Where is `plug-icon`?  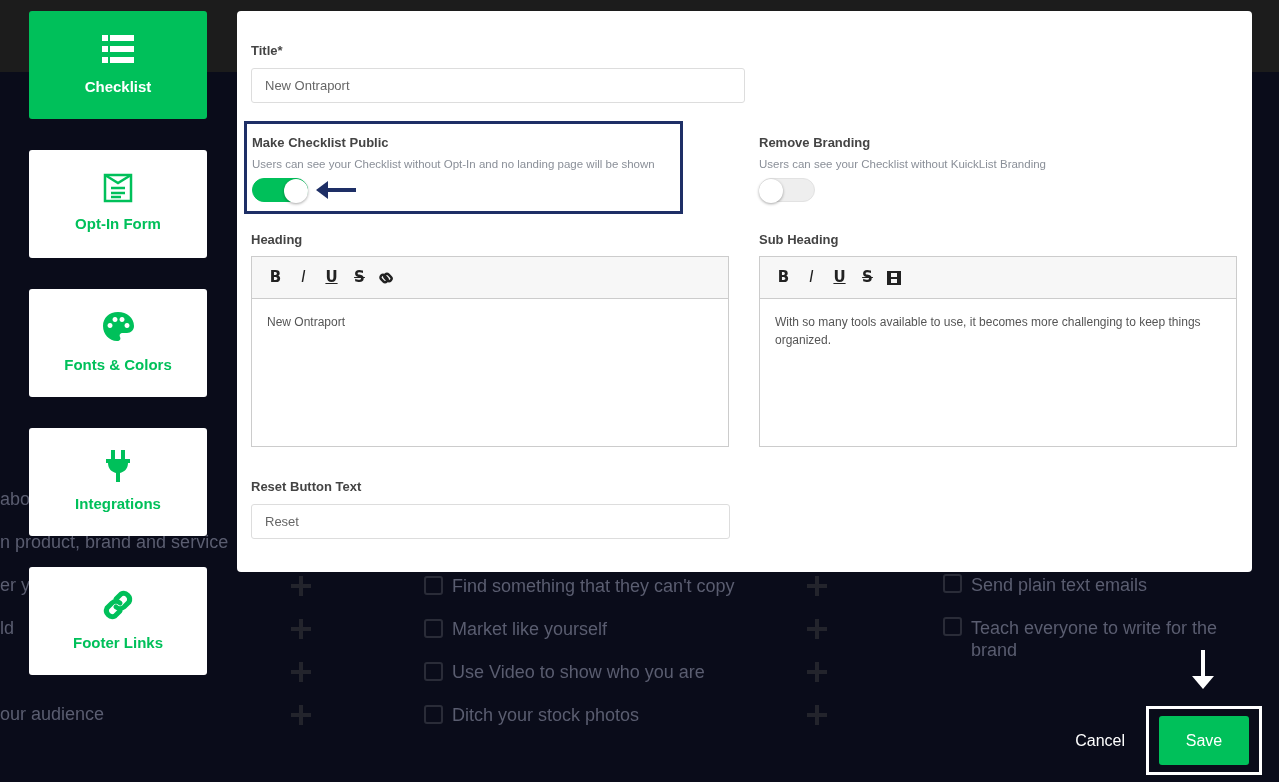 plug-icon is located at coordinates (118, 465).